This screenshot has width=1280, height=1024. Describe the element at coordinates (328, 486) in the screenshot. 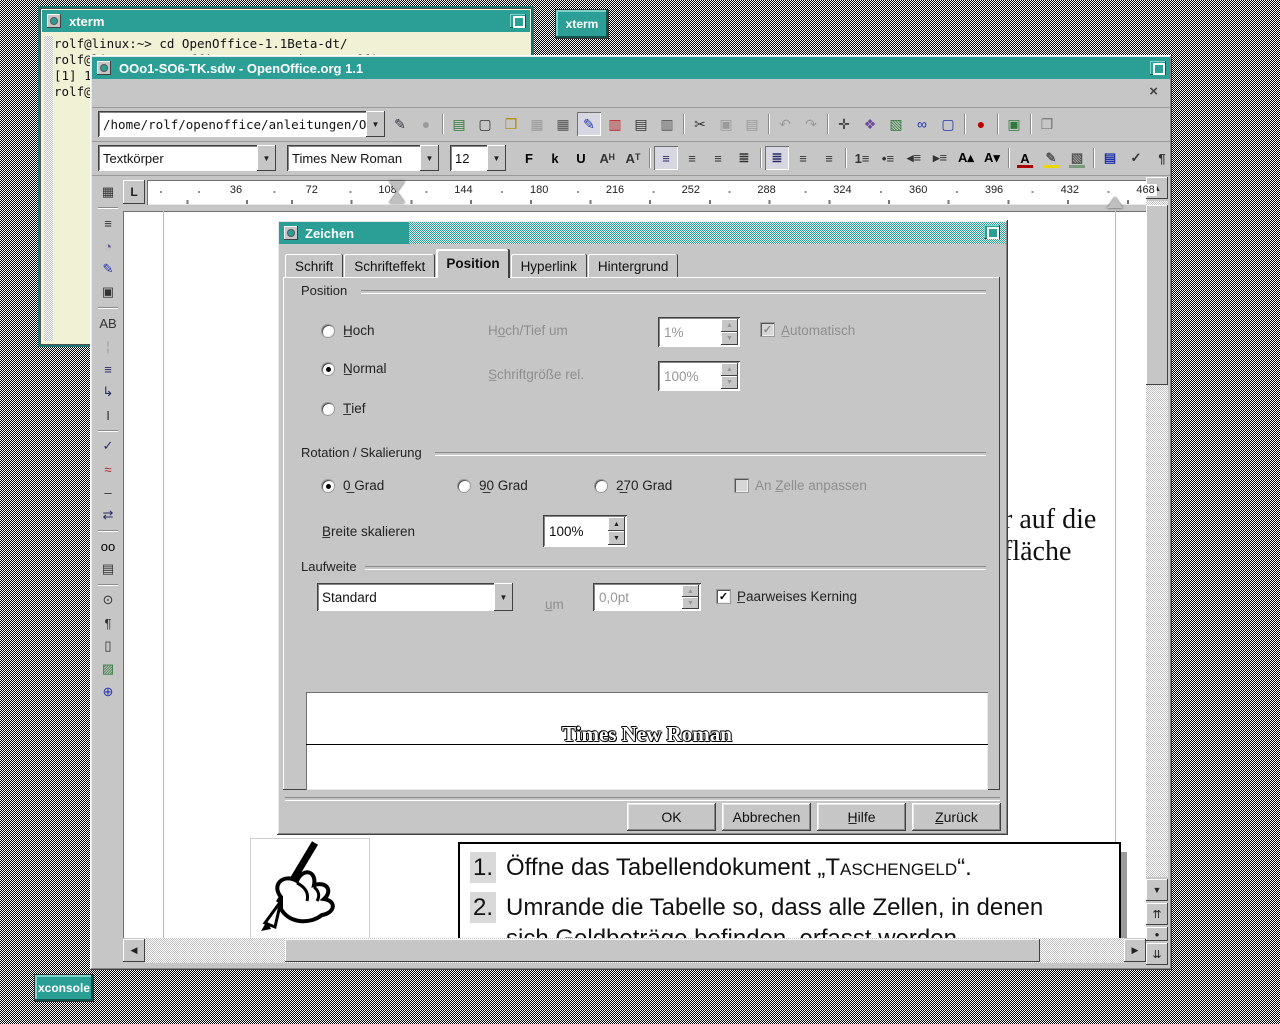

I see `radio-0-grad` at that location.